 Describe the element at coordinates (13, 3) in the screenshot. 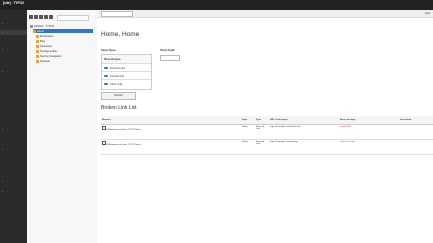

I see `app-name: [site] · TYPO3` at that location.